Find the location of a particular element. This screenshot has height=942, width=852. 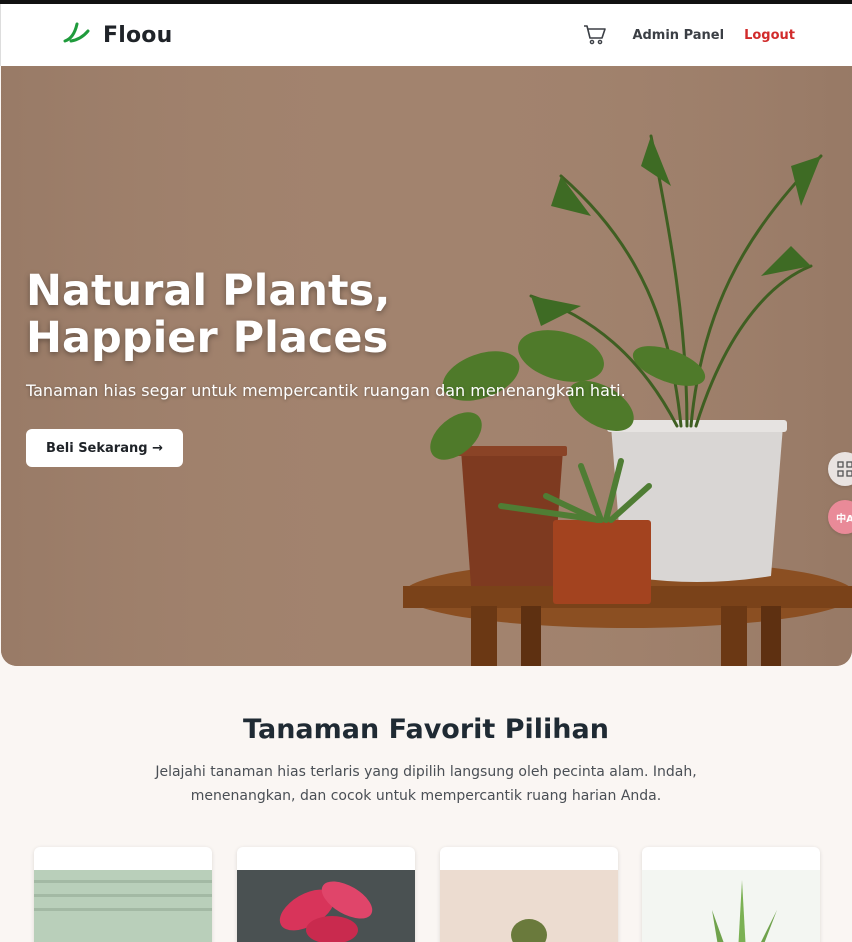

hero-title-line1: Natural Plants, is located at coordinates (208, 291).